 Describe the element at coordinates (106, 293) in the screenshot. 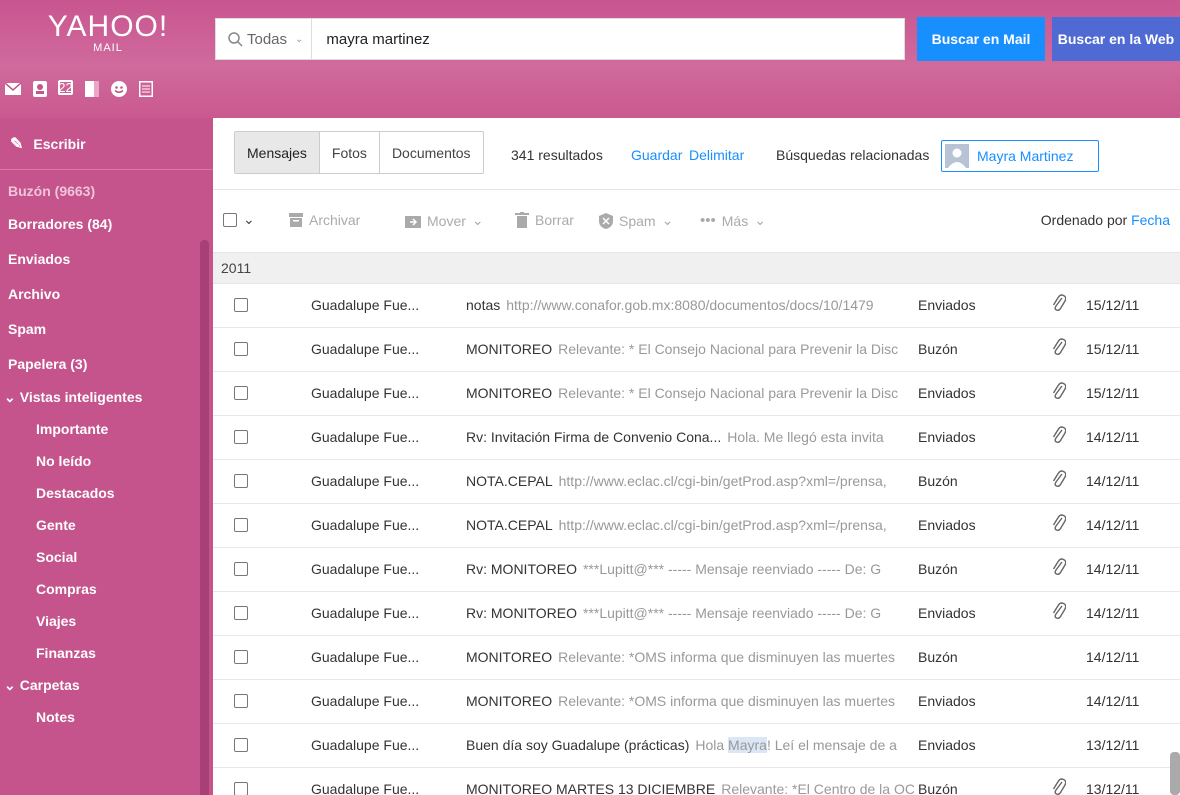

I see `folder-archive: Archivo` at that location.